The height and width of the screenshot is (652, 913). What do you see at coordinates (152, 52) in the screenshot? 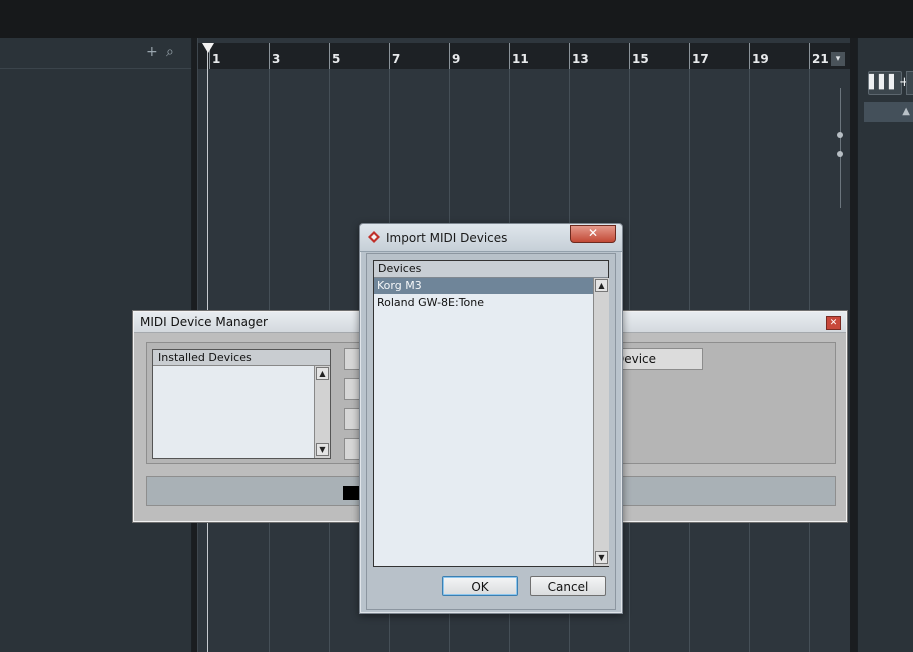
I see `add-track-icon: +` at bounding box center [152, 52].